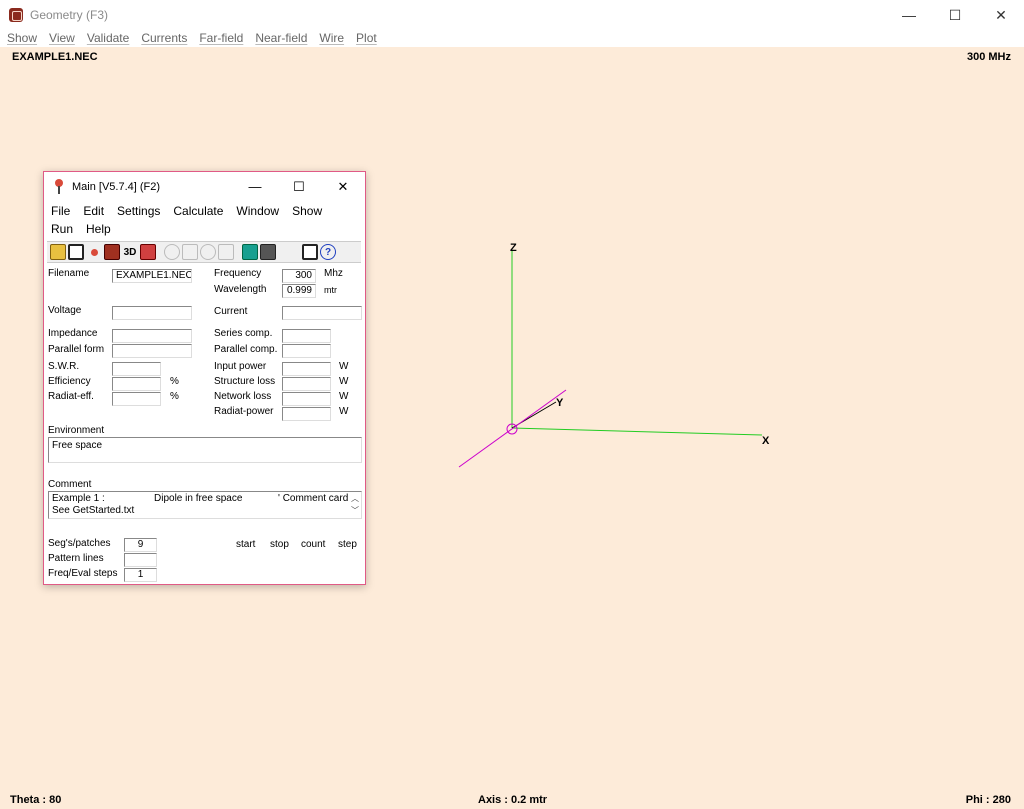 This screenshot has height=809, width=1024. I want to click on pattern-icon, so click(190, 252).